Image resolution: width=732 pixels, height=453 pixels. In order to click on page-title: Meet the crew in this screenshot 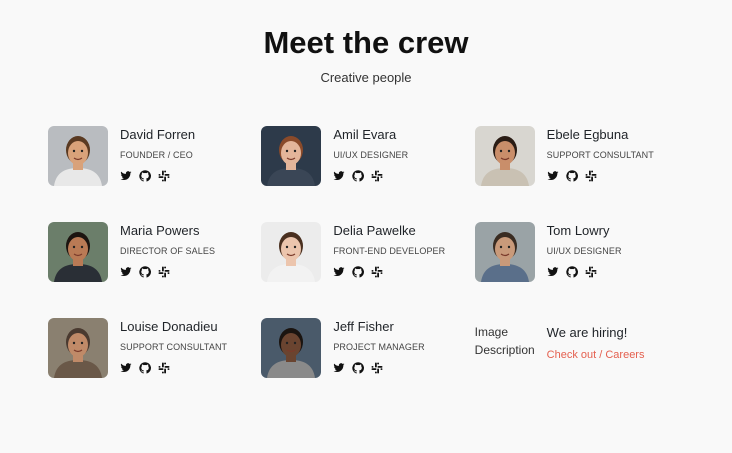, I will do `click(366, 42)`.